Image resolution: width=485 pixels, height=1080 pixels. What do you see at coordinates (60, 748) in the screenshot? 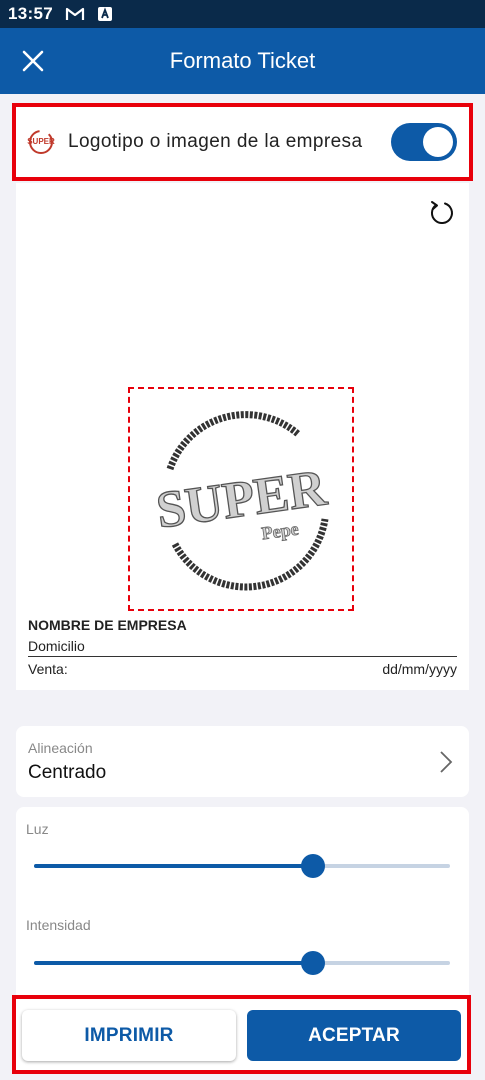
I see `alignment-label: Alineación` at bounding box center [60, 748].